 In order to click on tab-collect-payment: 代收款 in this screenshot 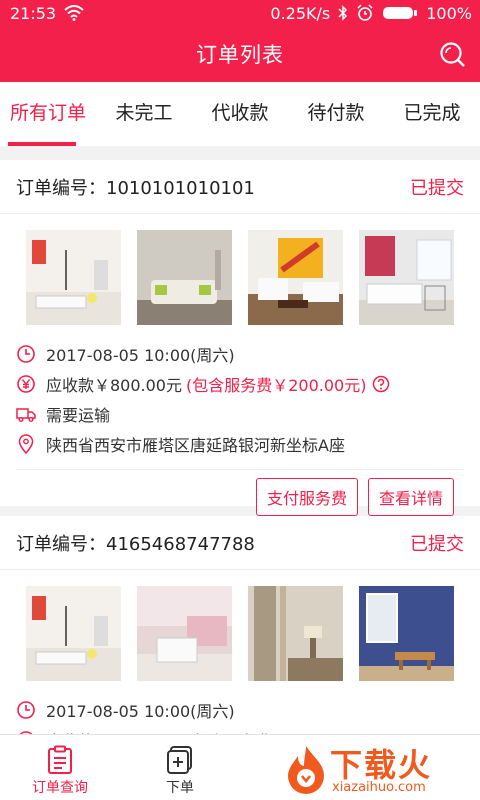, I will do `click(240, 114)`.